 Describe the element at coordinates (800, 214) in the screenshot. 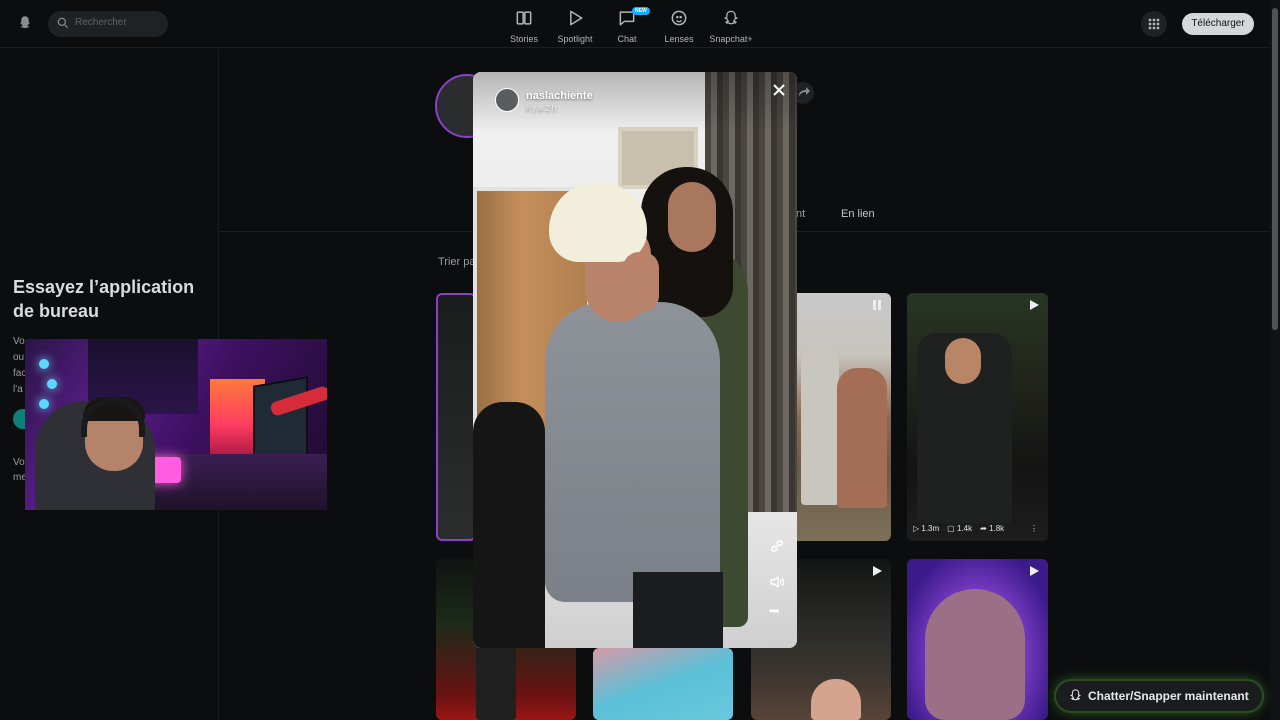

I see `tab-partial: nt` at that location.